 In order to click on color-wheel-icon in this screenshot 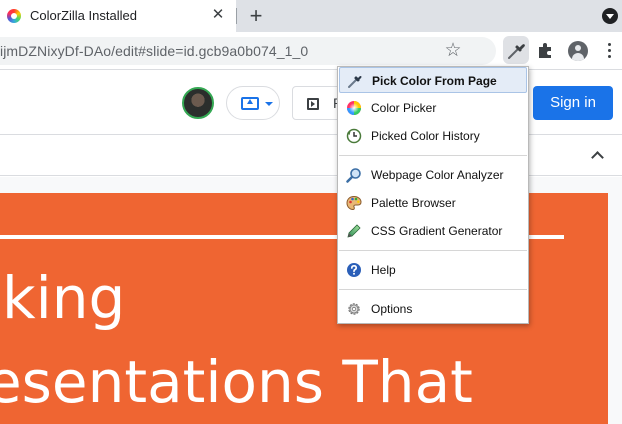, I will do `click(354, 108)`.